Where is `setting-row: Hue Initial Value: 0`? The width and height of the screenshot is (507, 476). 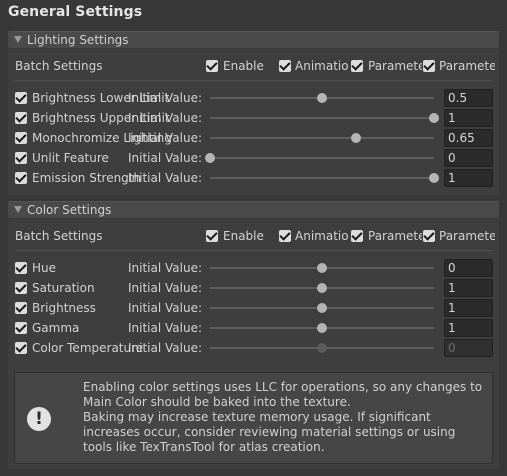
setting-row: Hue Initial Value: 0 is located at coordinates (253, 268).